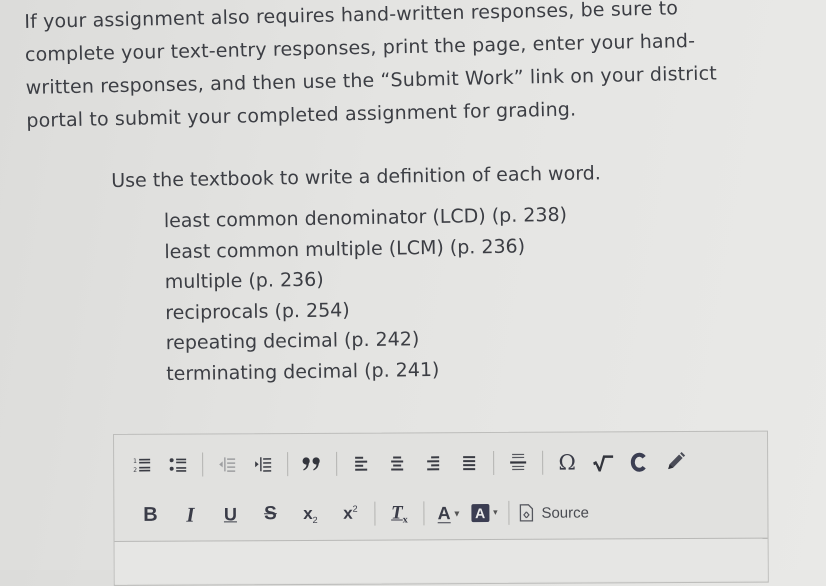 The image size is (826, 586). I want to click on decrease-indent-button, so click(227, 464).